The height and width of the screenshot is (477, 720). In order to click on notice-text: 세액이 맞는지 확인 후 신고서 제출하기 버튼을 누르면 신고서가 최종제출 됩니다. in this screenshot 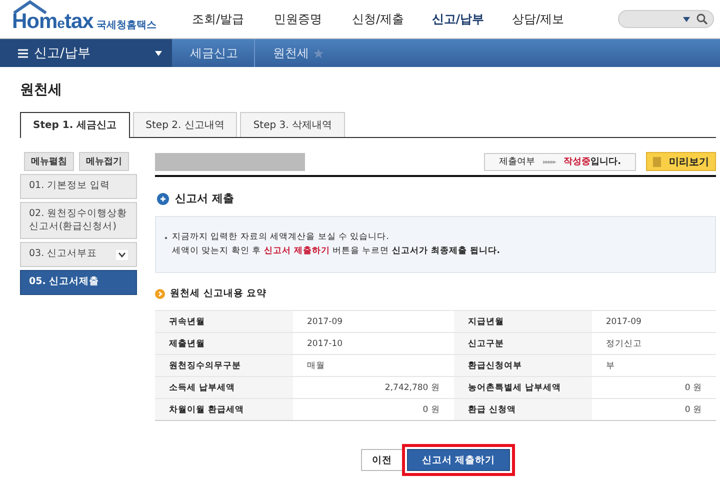, I will do `click(336, 251)`.